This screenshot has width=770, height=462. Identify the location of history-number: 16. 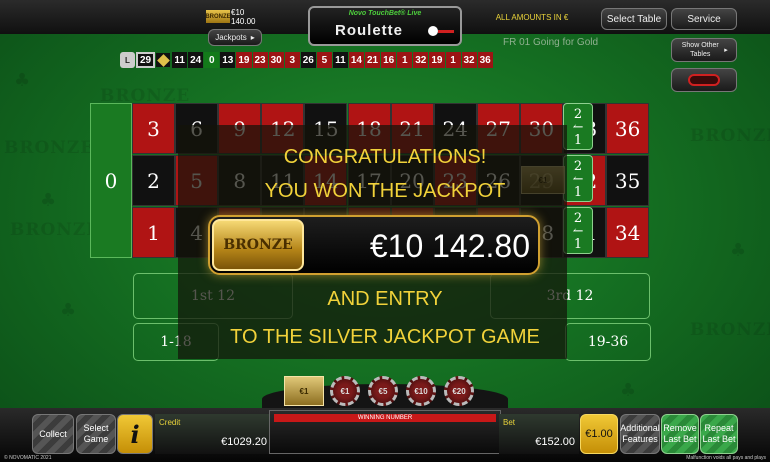
(389, 60).